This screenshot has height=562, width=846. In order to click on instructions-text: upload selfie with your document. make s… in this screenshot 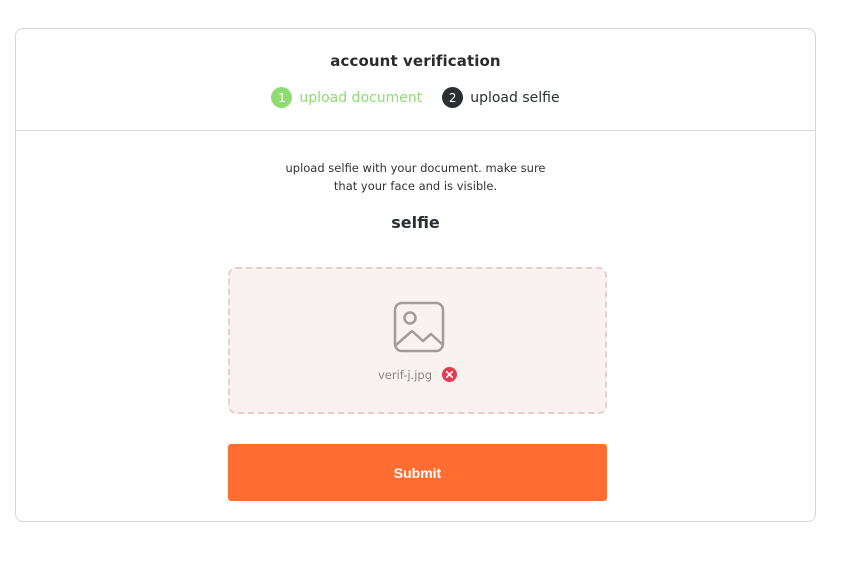, I will do `click(415, 177)`.